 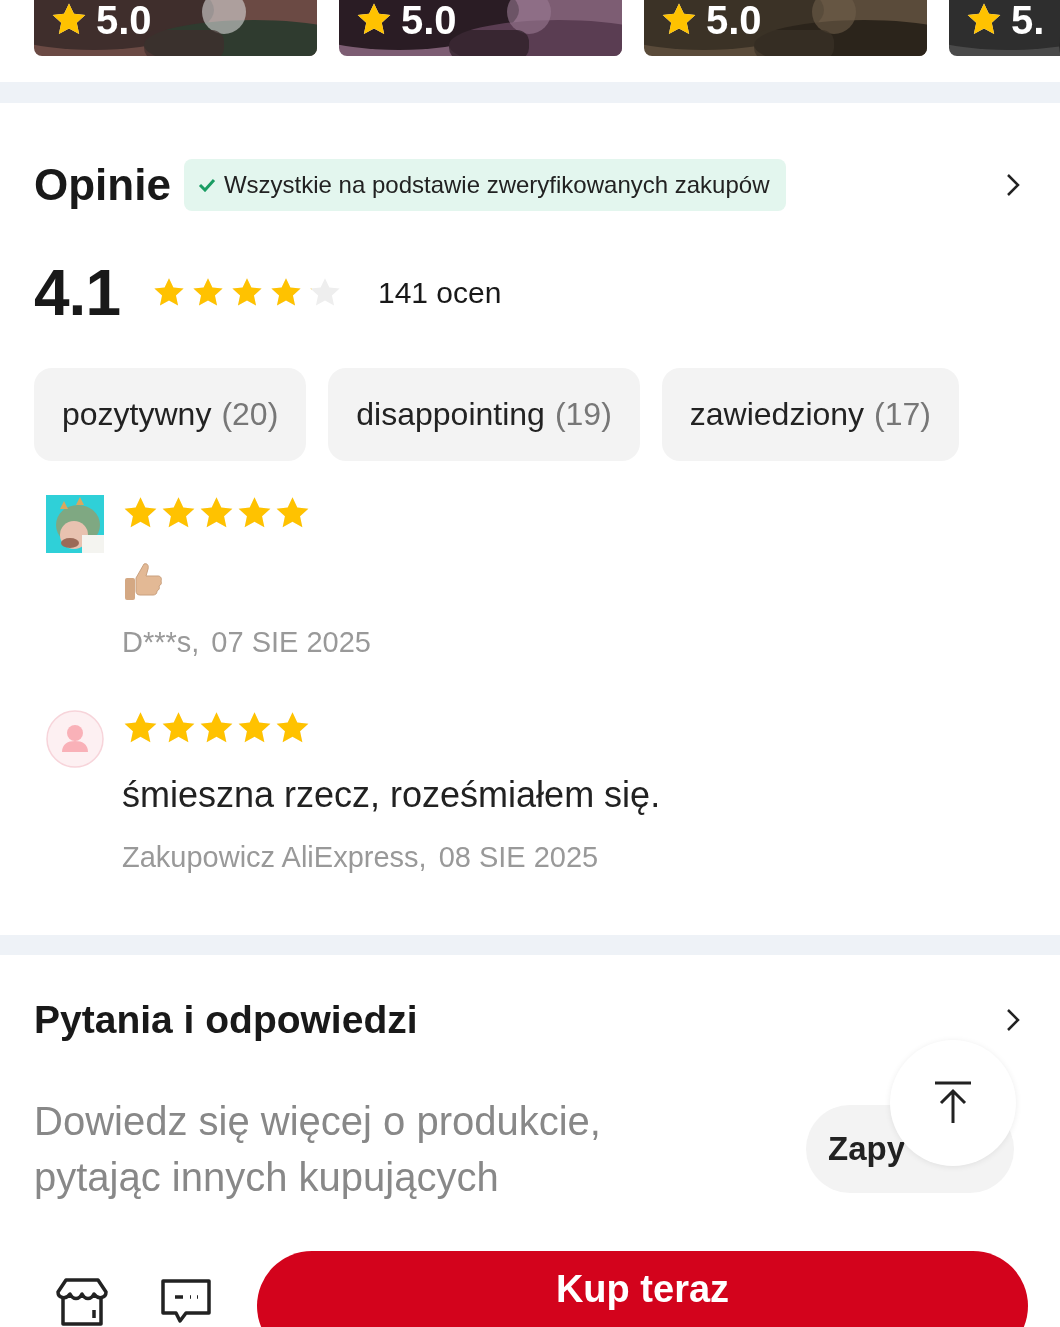 I want to click on filter-chip: pozytywny (20), so click(x=170, y=414).